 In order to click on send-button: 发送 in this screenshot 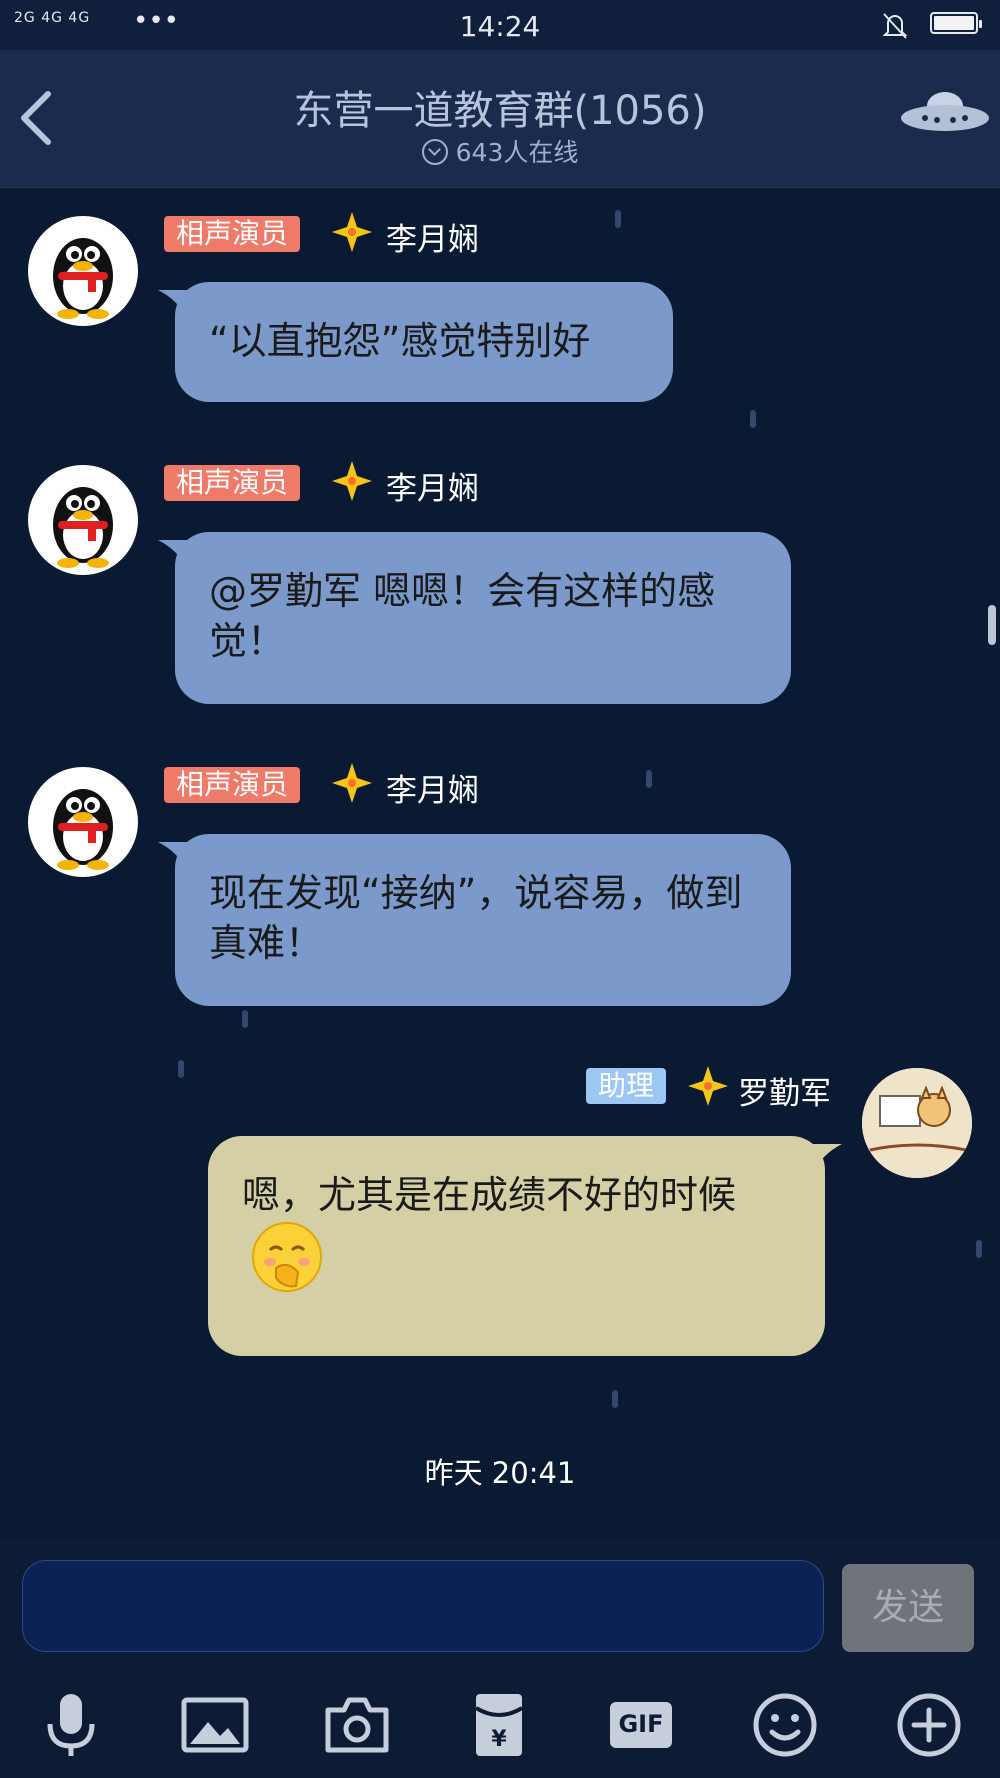, I will do `click(908, 1608)`.